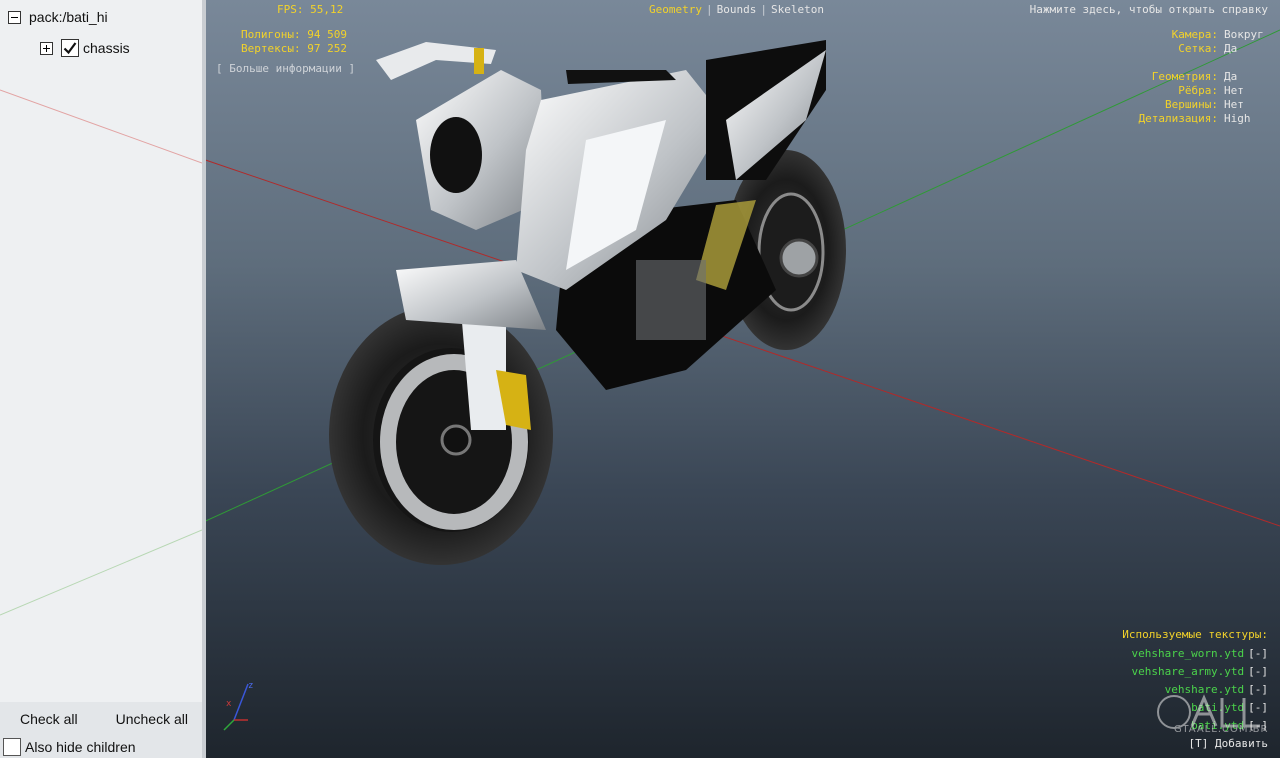  I want to click on tree-node-root-label: pack:/bati_hi, so click(68, 17).